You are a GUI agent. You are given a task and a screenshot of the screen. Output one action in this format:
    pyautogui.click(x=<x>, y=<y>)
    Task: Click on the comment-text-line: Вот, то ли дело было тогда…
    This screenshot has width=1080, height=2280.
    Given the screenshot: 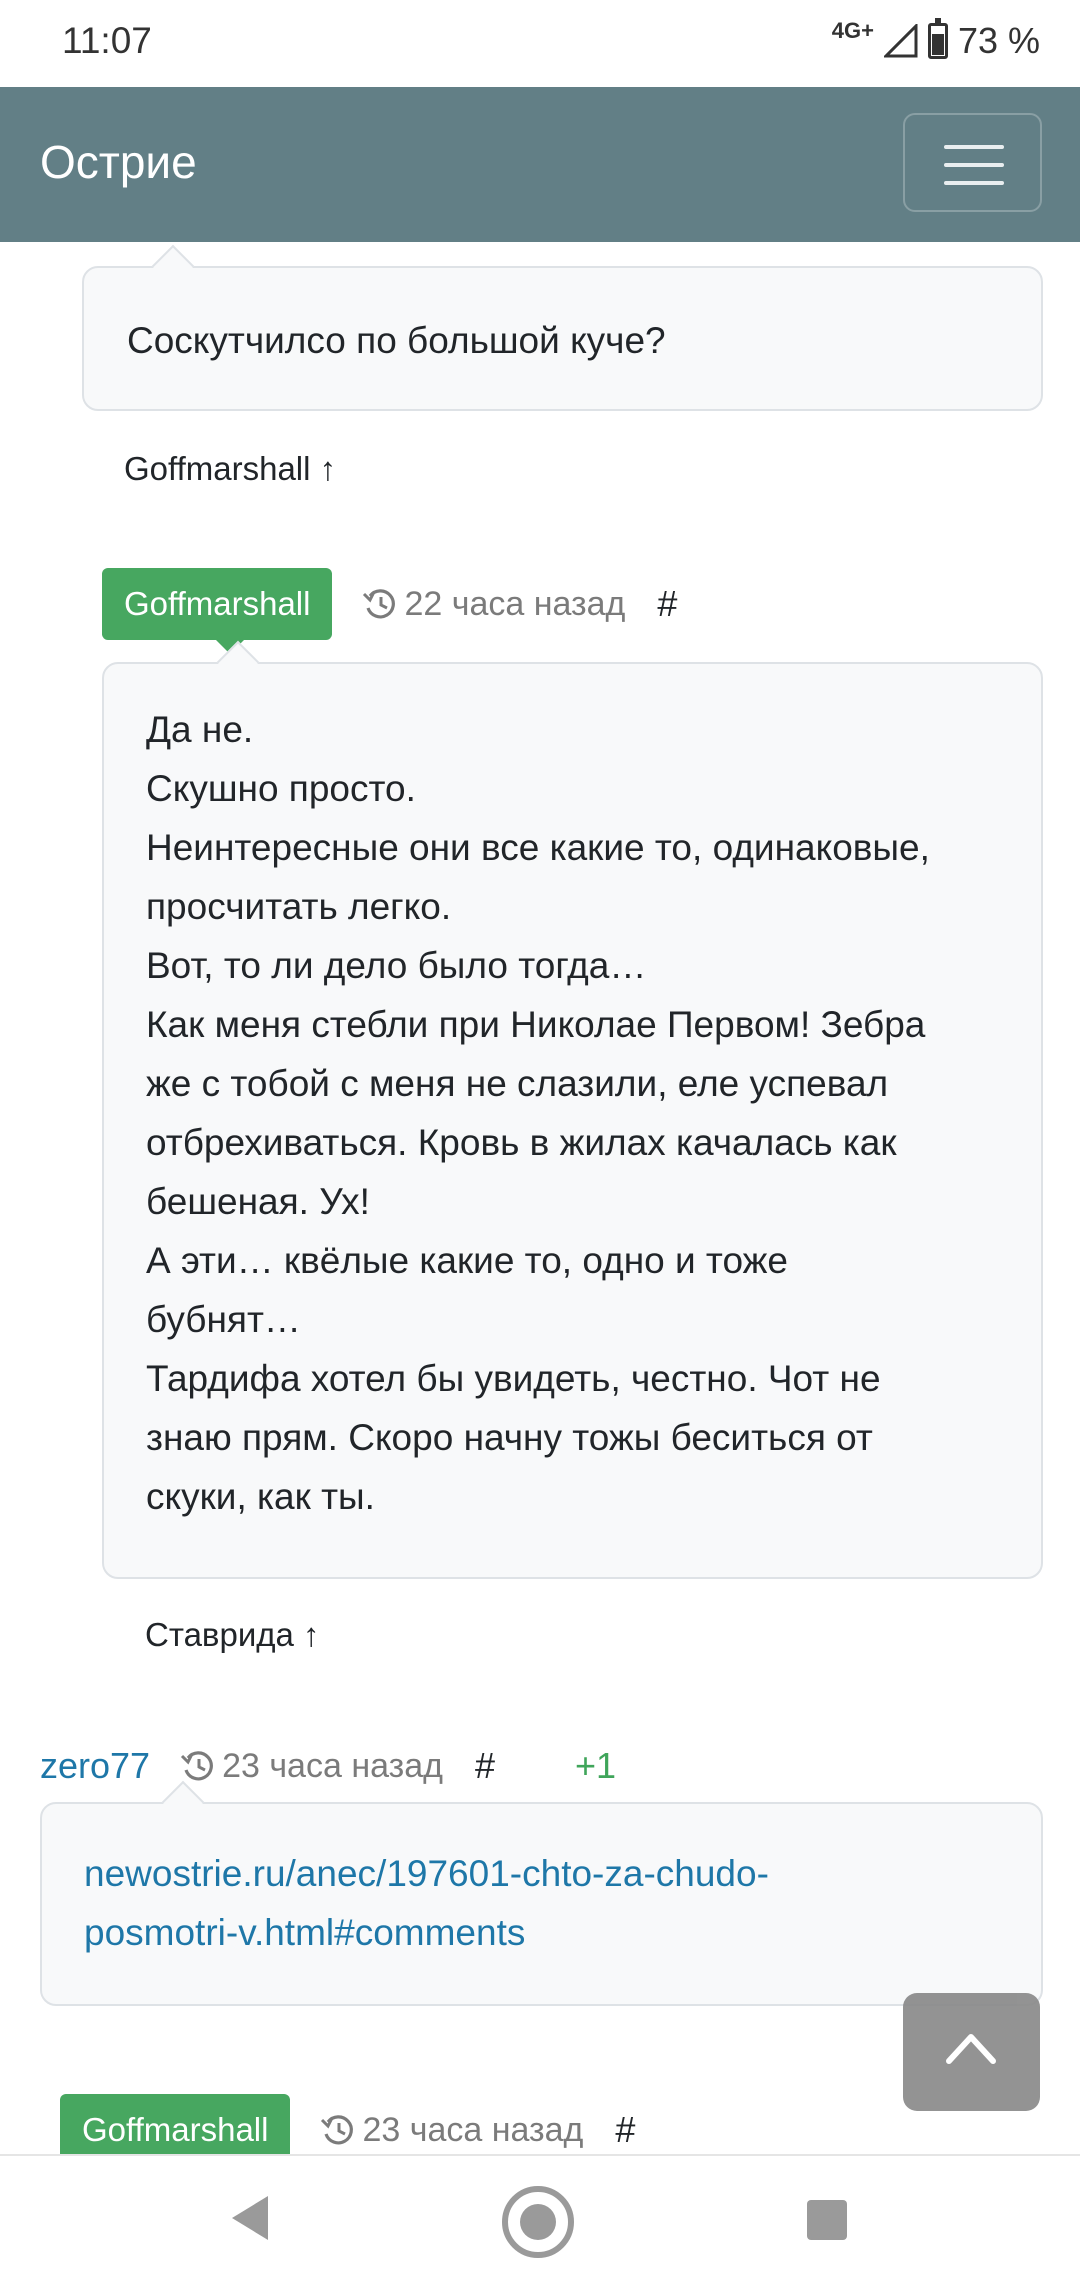 What is the action you would take?
    pyautogui.click(x=396, y=965)
    